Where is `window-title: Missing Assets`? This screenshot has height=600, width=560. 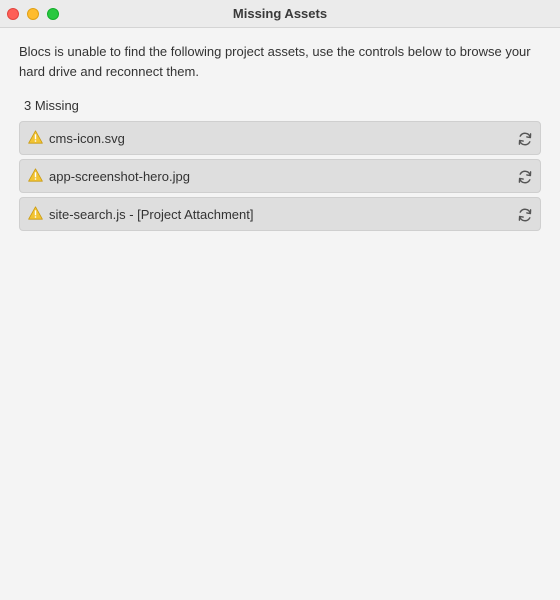 window-title: Missing Assets is located at coordinates (280, 13).